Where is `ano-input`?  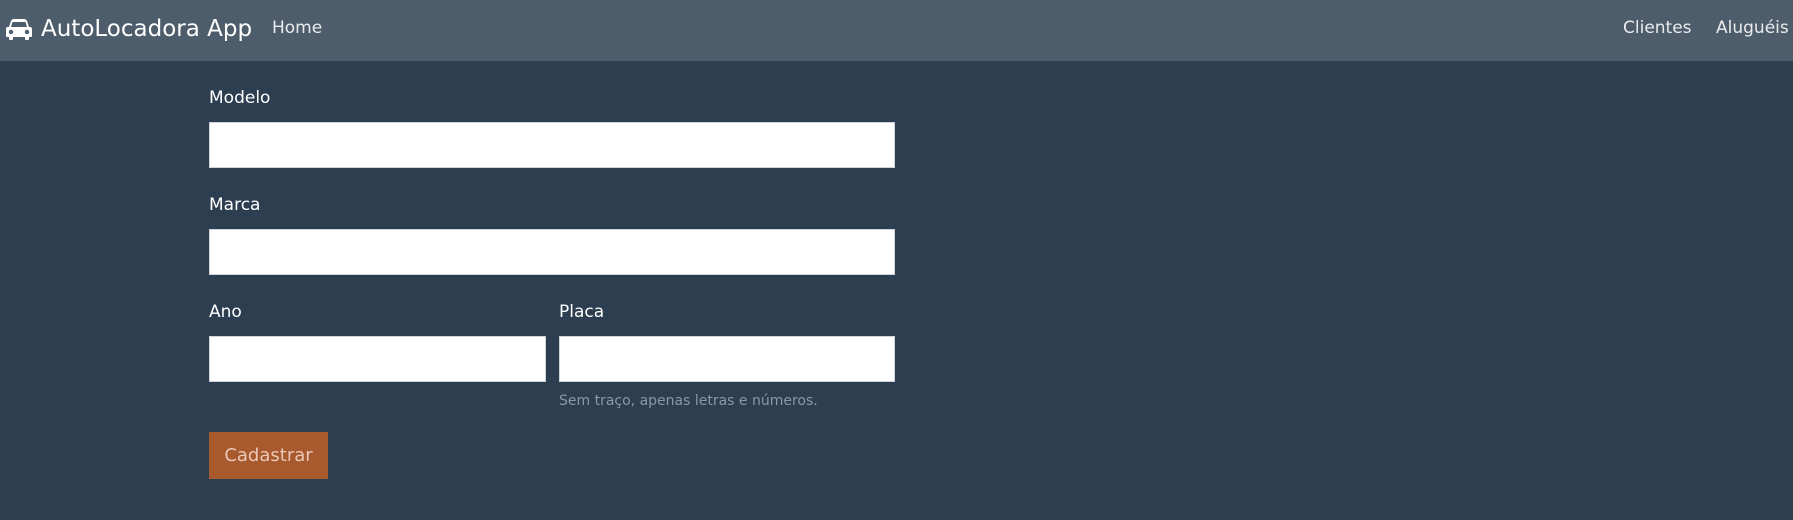
ano-input is located at coordinates (377, 359).